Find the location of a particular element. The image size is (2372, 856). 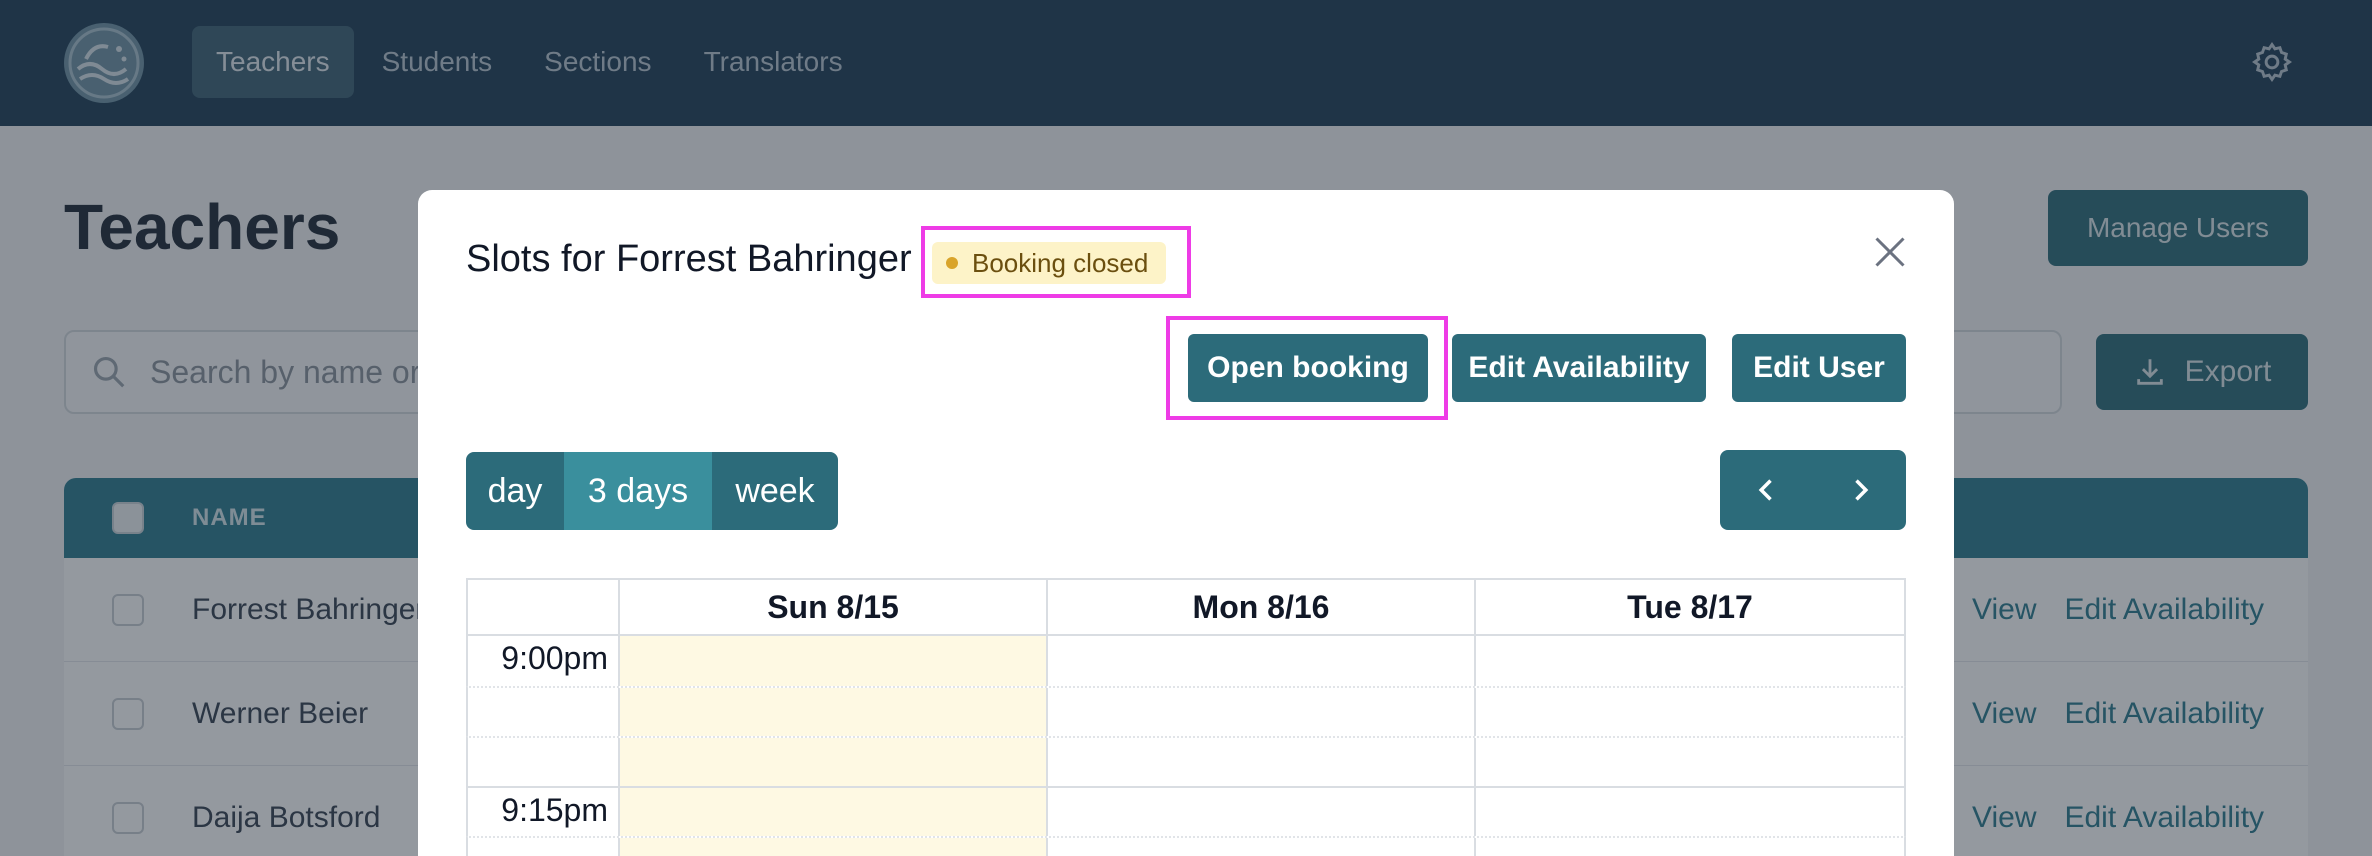

day-header: Sun 8/15 is located at coordinates (834, 607).